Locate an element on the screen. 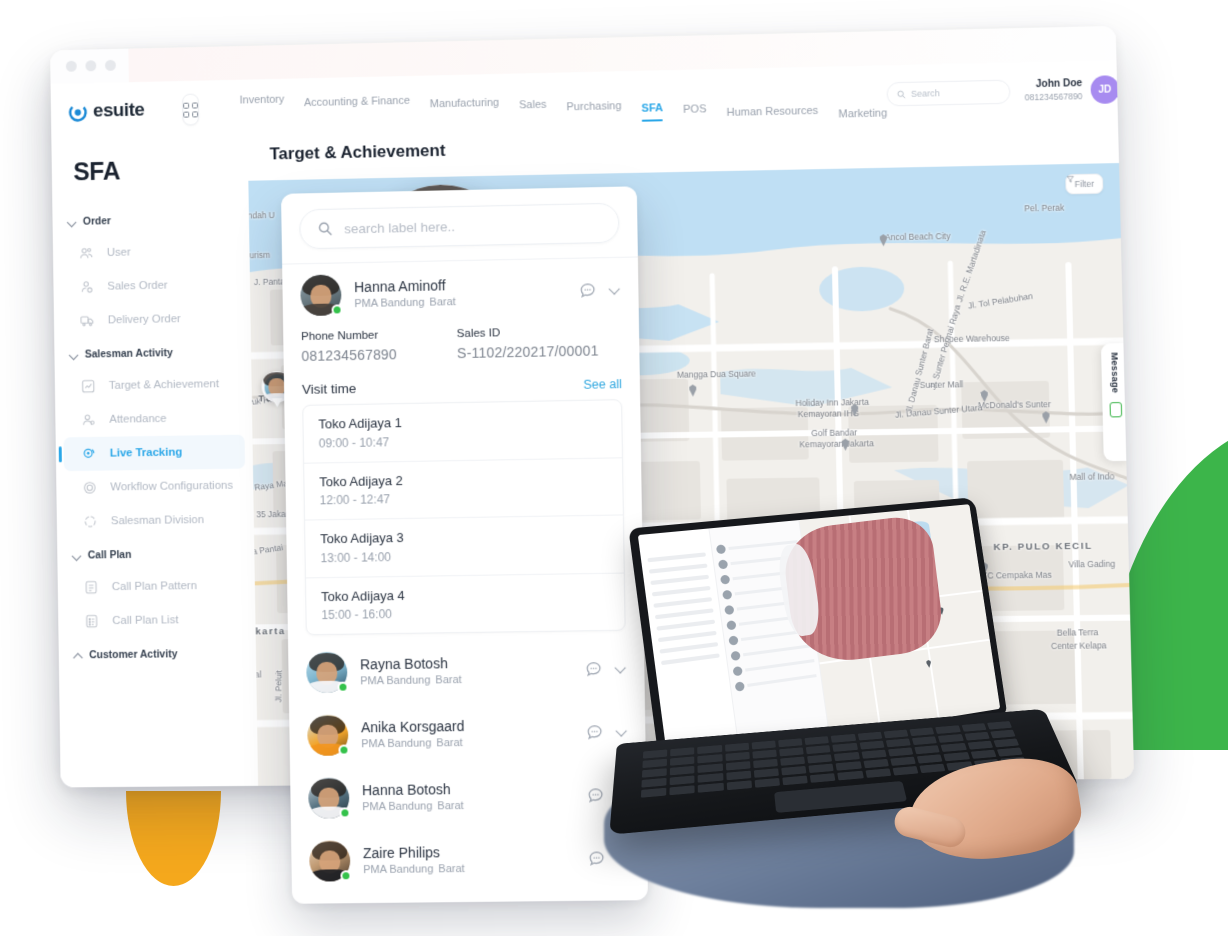 The image size is (1228, 936). division-icon is located at coordinates (90, 522).